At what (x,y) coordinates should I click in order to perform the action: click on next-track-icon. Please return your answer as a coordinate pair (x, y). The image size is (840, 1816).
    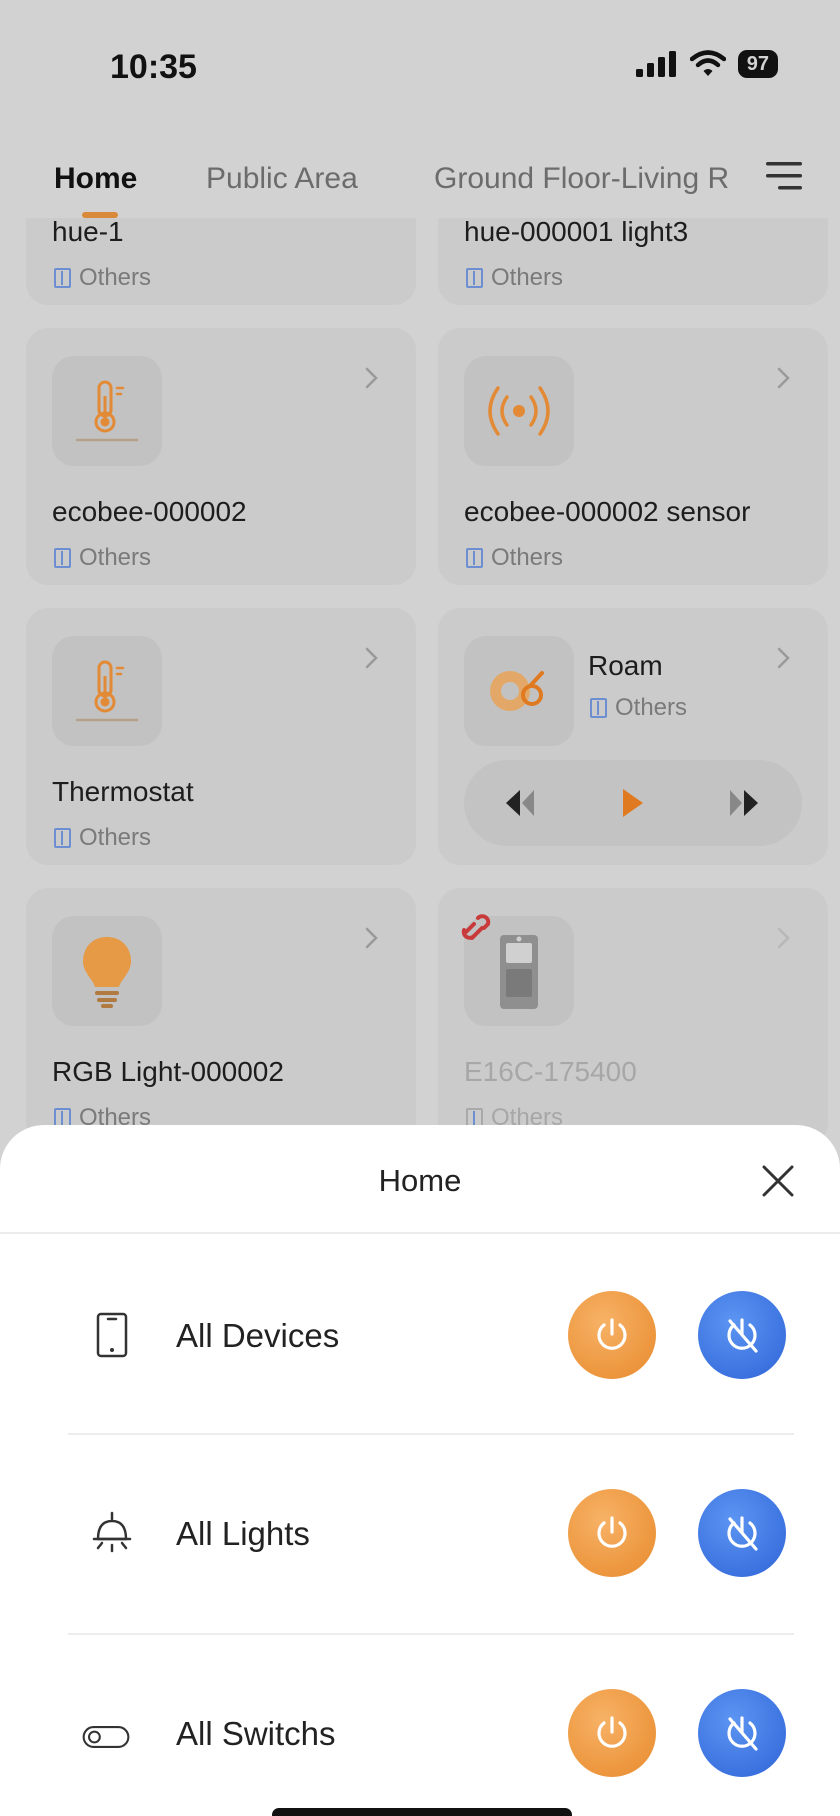
    Looking at the image, I should click on (743, 803).